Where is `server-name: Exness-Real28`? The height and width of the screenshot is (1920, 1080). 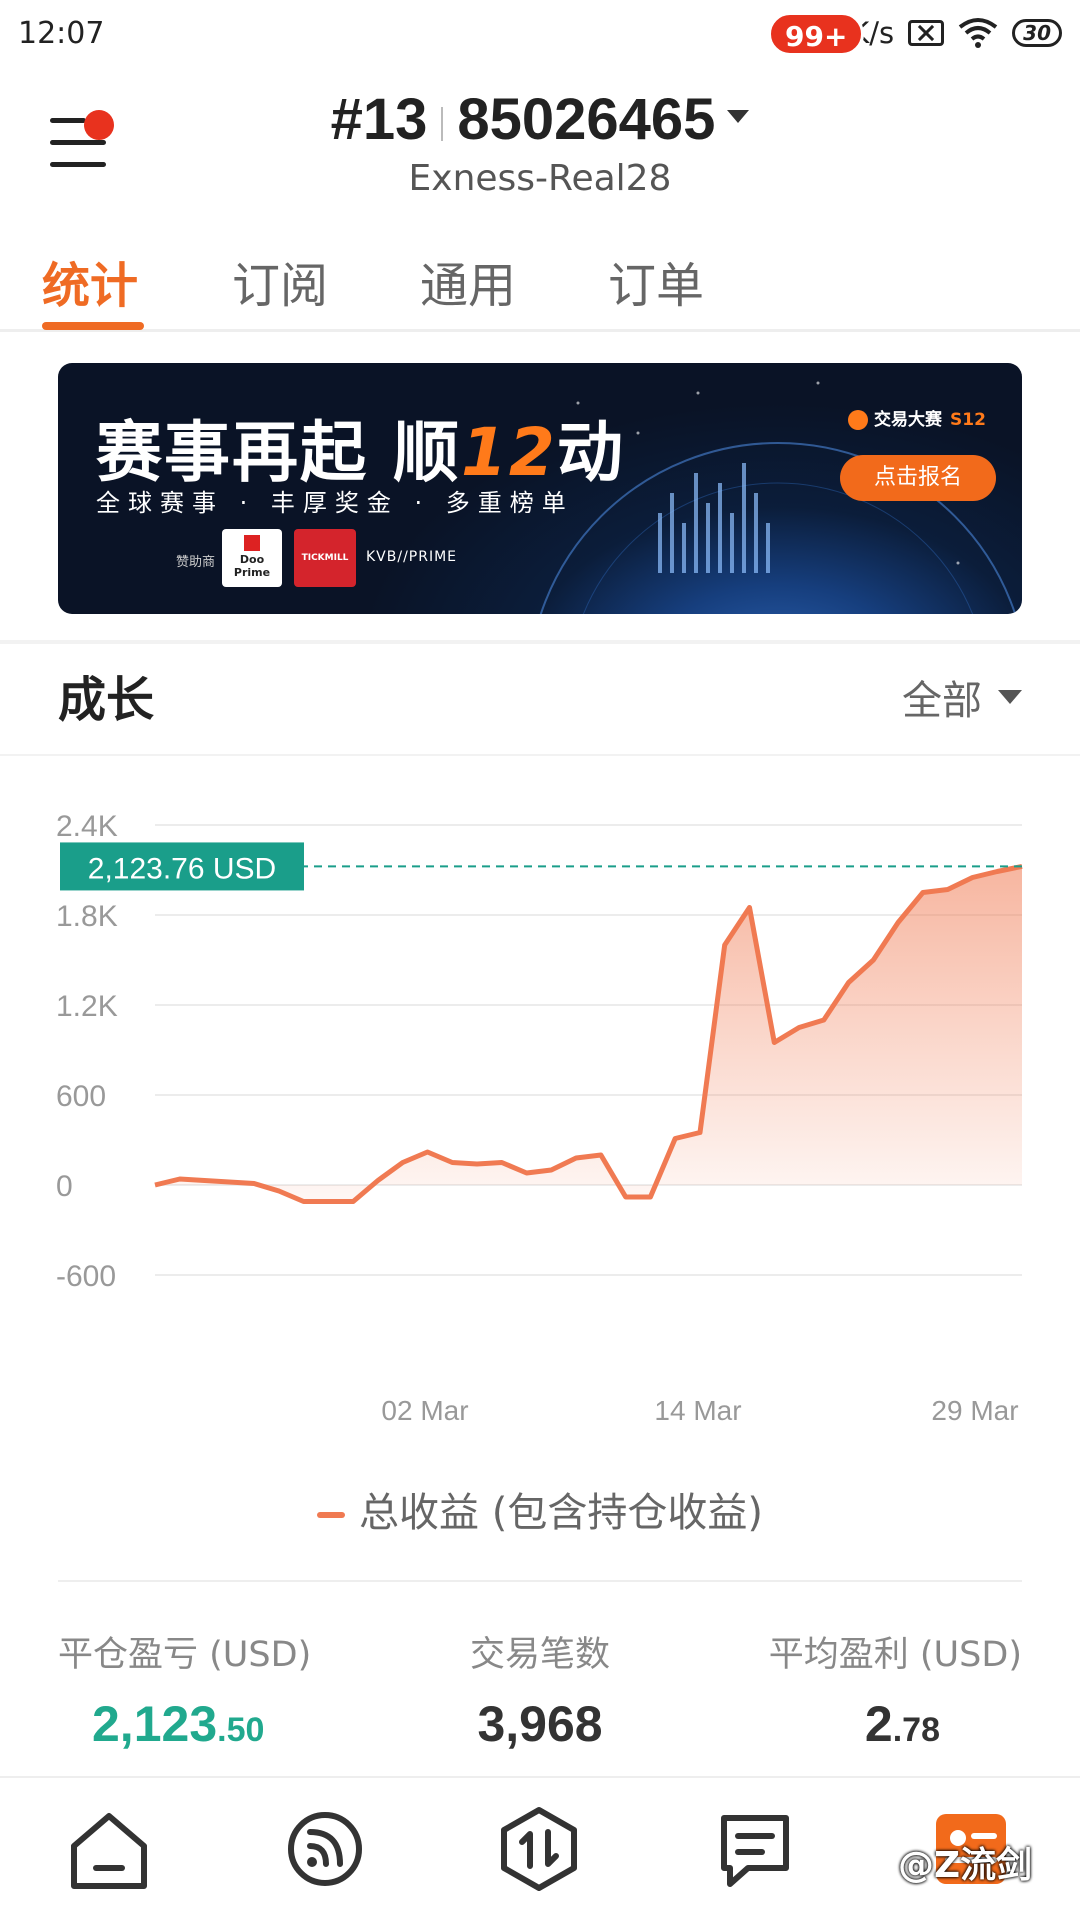
server-name: Exness-Real28 is located at coordinates (540, 178).